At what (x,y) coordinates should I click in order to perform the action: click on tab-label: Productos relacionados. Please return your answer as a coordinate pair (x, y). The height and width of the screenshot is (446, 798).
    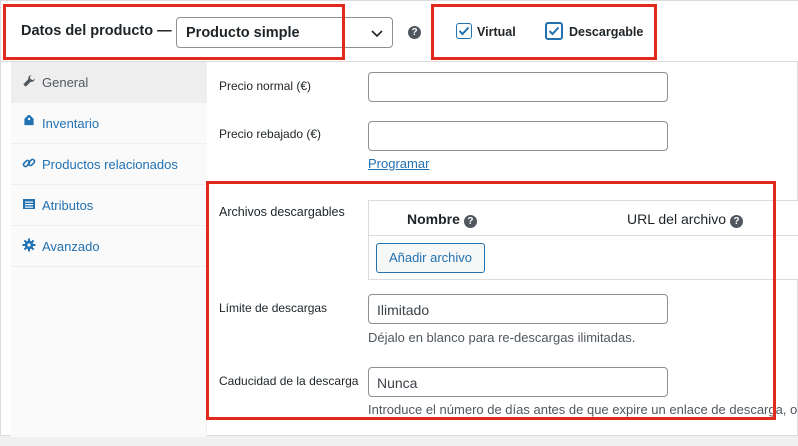
    Looking at the image, I should click on (110, 164).